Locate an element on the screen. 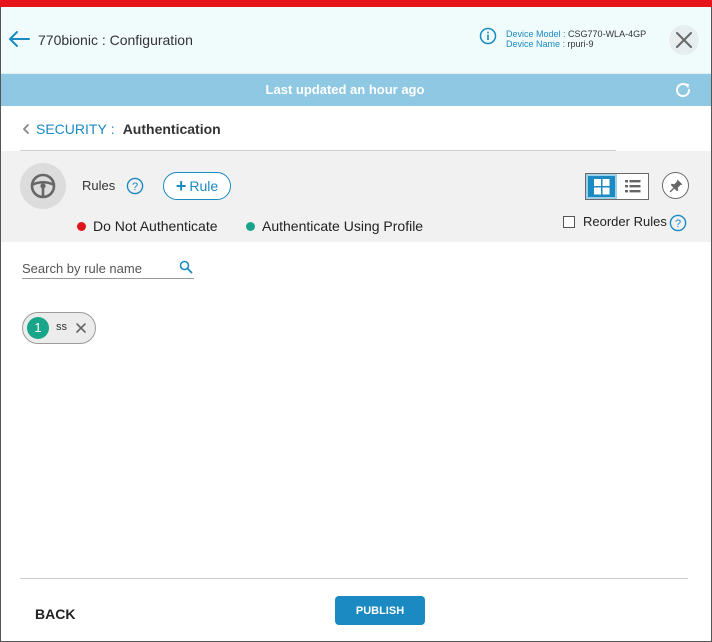  search-input is located at coordinates (97, 268).